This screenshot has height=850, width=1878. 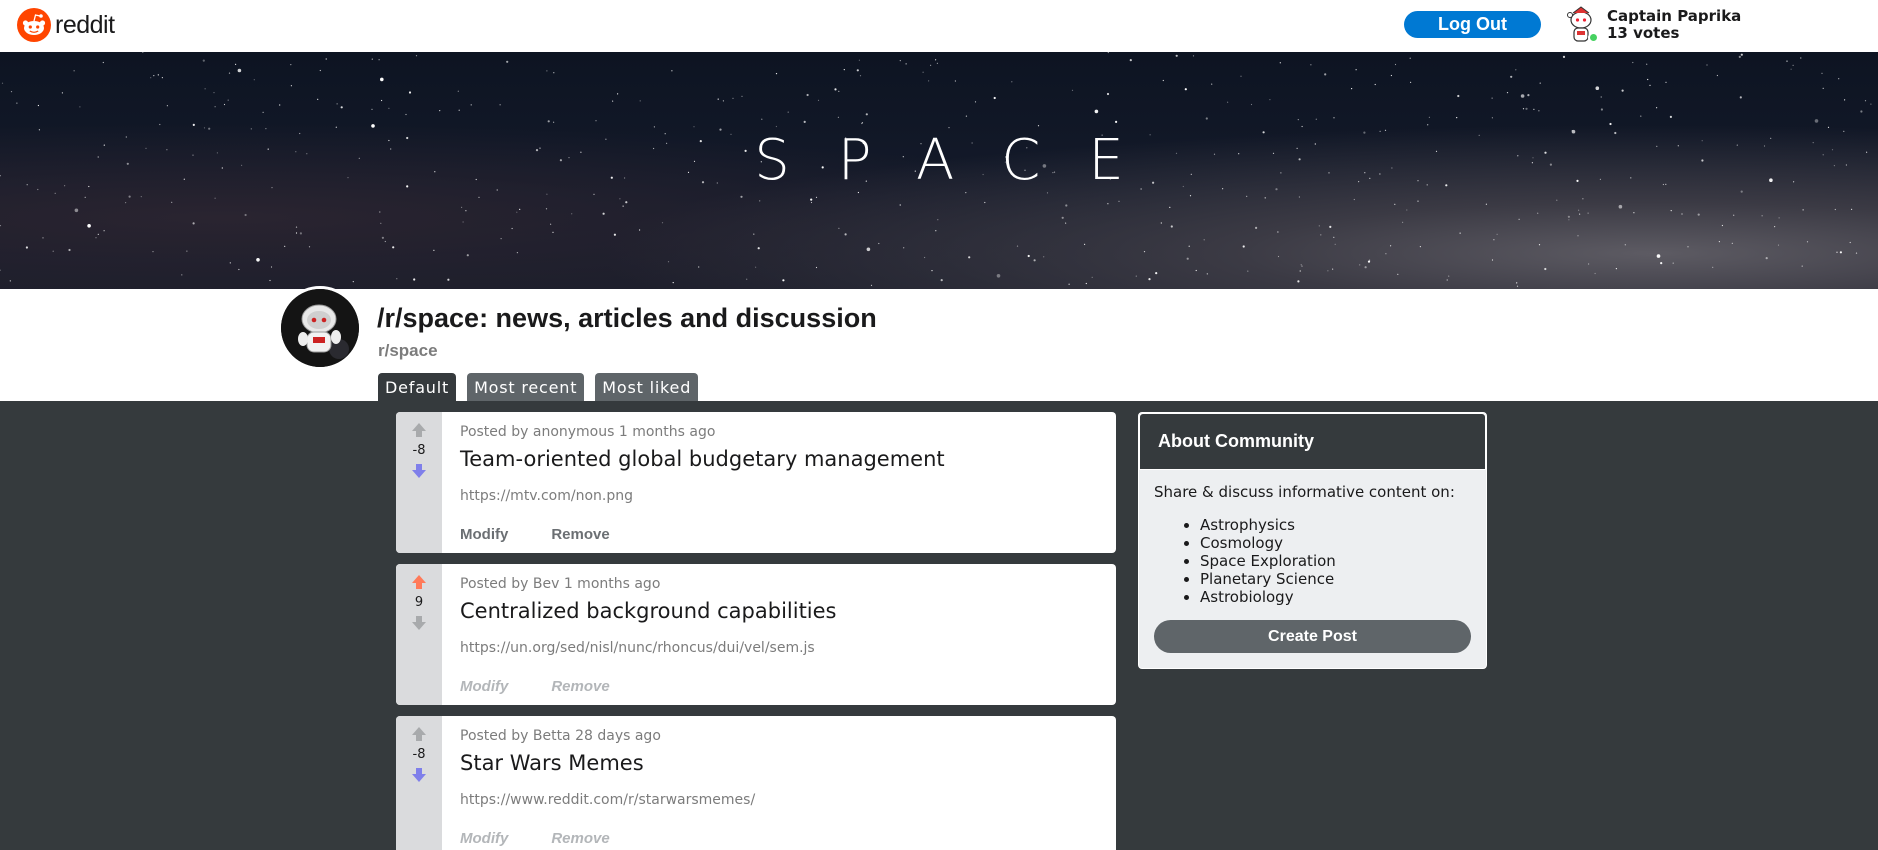 What do you see at coordinates (1674, 16) in the screenshot?
I see `user-name: Captain Paprika` at bounding box center [1674, 16].